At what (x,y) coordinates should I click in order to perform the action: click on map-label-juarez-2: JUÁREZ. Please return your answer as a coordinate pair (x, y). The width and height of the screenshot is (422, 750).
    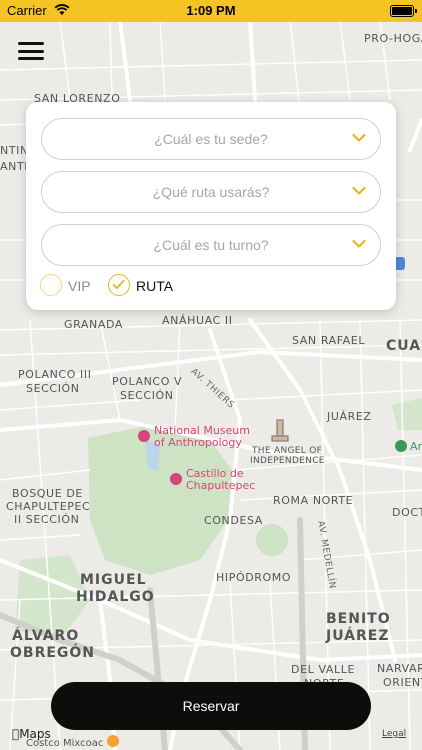
    Looking at the image, I should click on (358, 636).